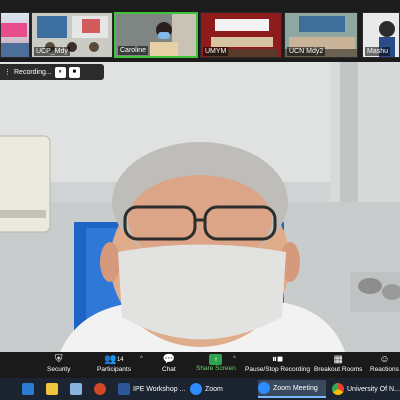 Image resolution: width=400 pixels, height=400 pixels. What do you see at coordinates (384, 359) in the screenshot?
I see `reactions-icon: ☺` at bounding box center [384, 359].